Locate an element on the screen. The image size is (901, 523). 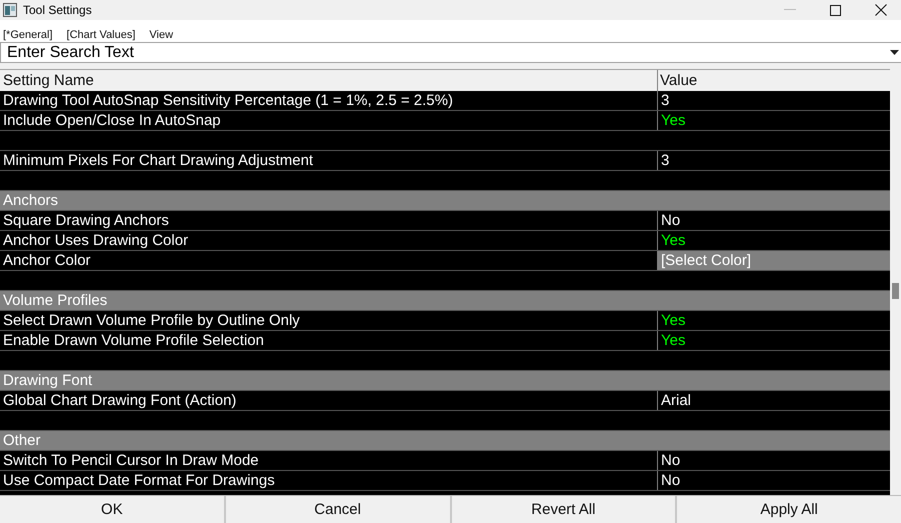
setting-name: Global Chart Drawing Font (Action) is located at coordinates (329, 400).